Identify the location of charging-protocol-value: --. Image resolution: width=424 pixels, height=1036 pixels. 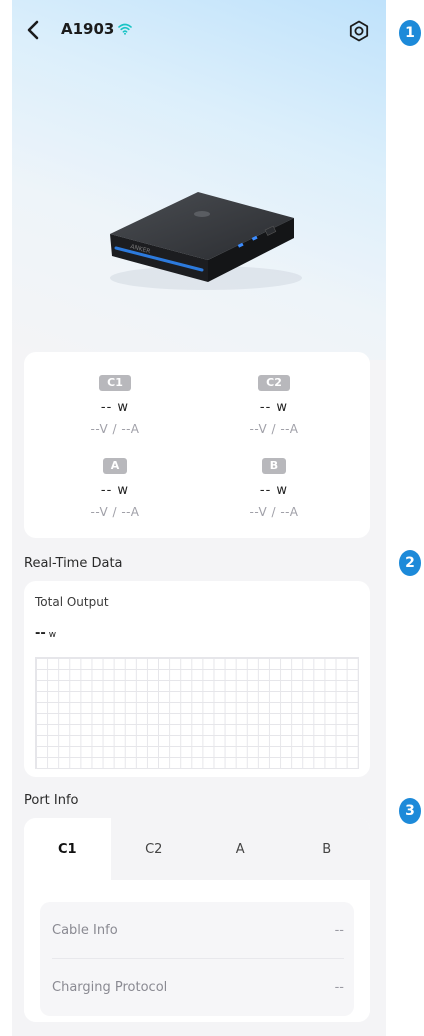
(339, 987).